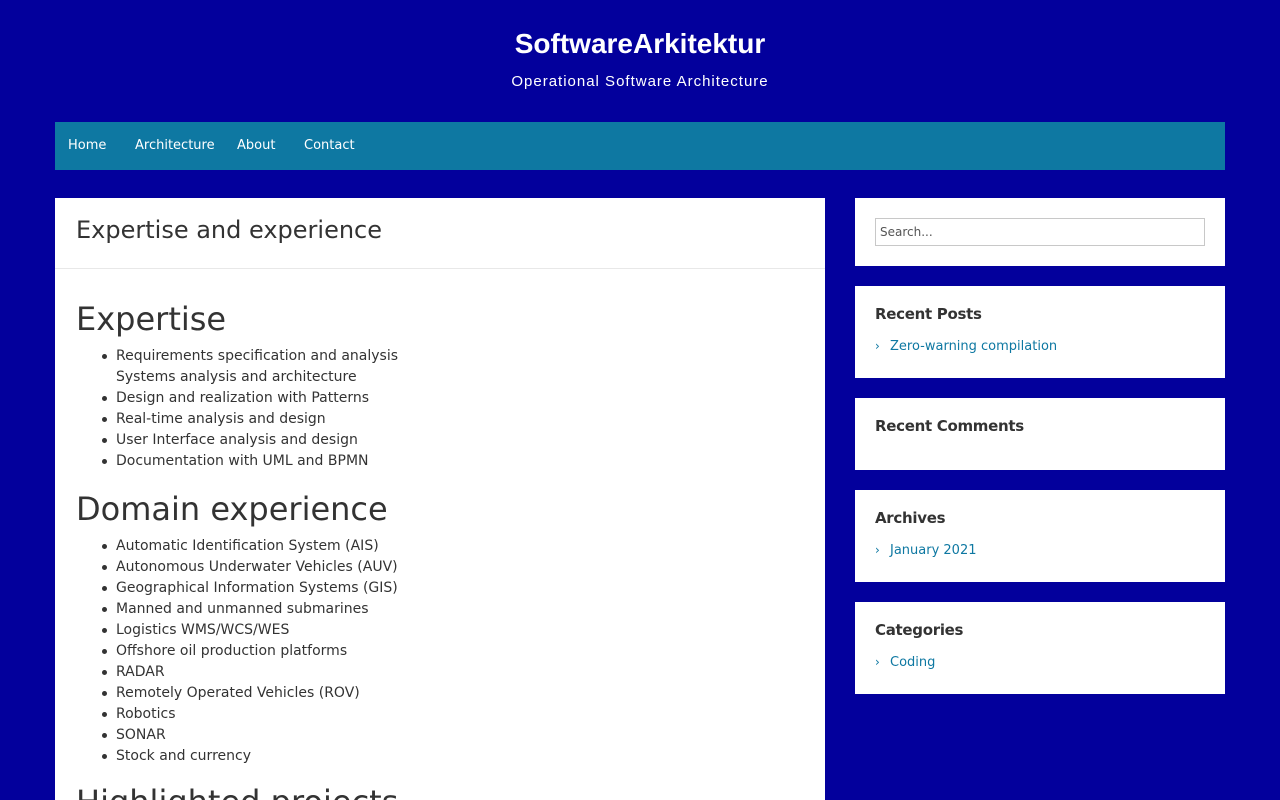 This screenshot has width=1280, height=800. I want to click on nav-item-about: About, so click(256, 146).